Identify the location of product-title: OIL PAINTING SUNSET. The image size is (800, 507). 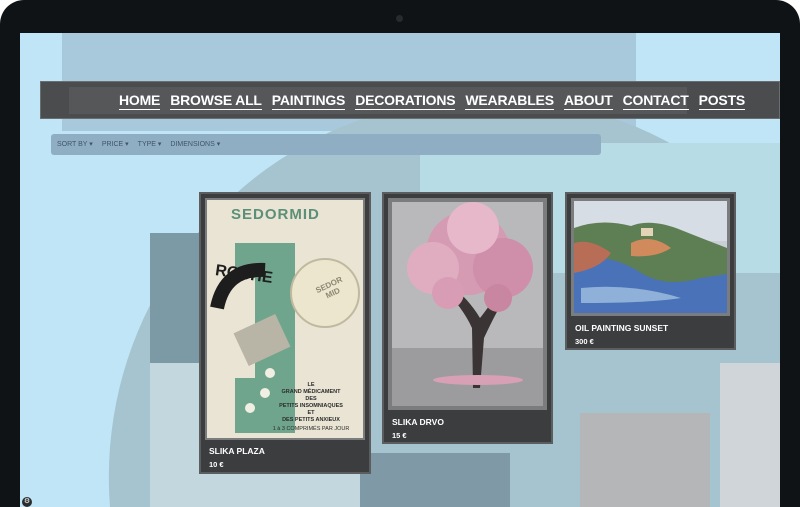
(622, 328).